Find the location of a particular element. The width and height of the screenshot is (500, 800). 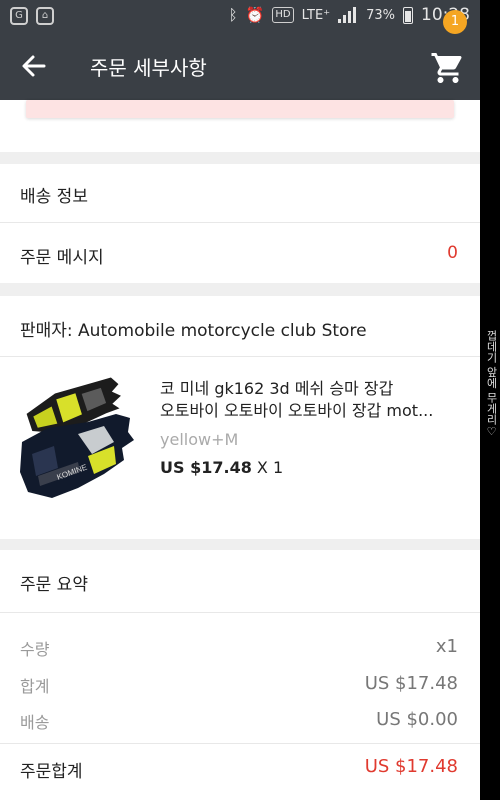

cart-icon is located at coordinates (446, 68).